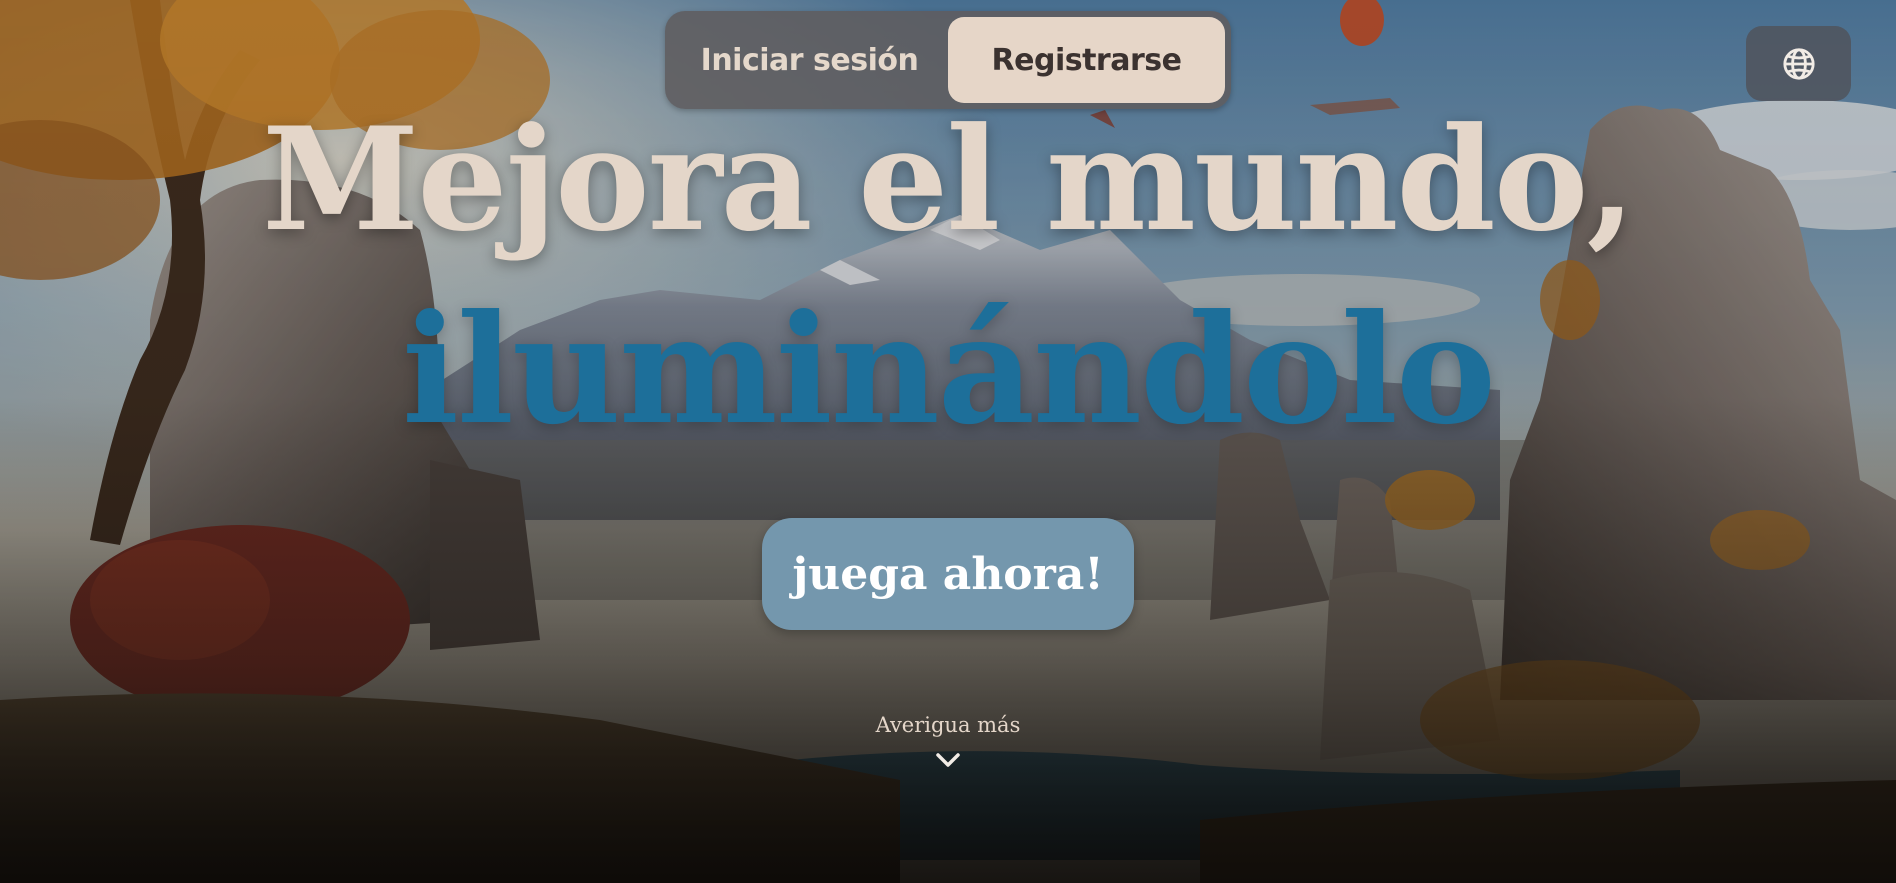 The width and height of the screenshot is (1896, 883). I want to click on register-button: Registrarse, so click(1086, 60).